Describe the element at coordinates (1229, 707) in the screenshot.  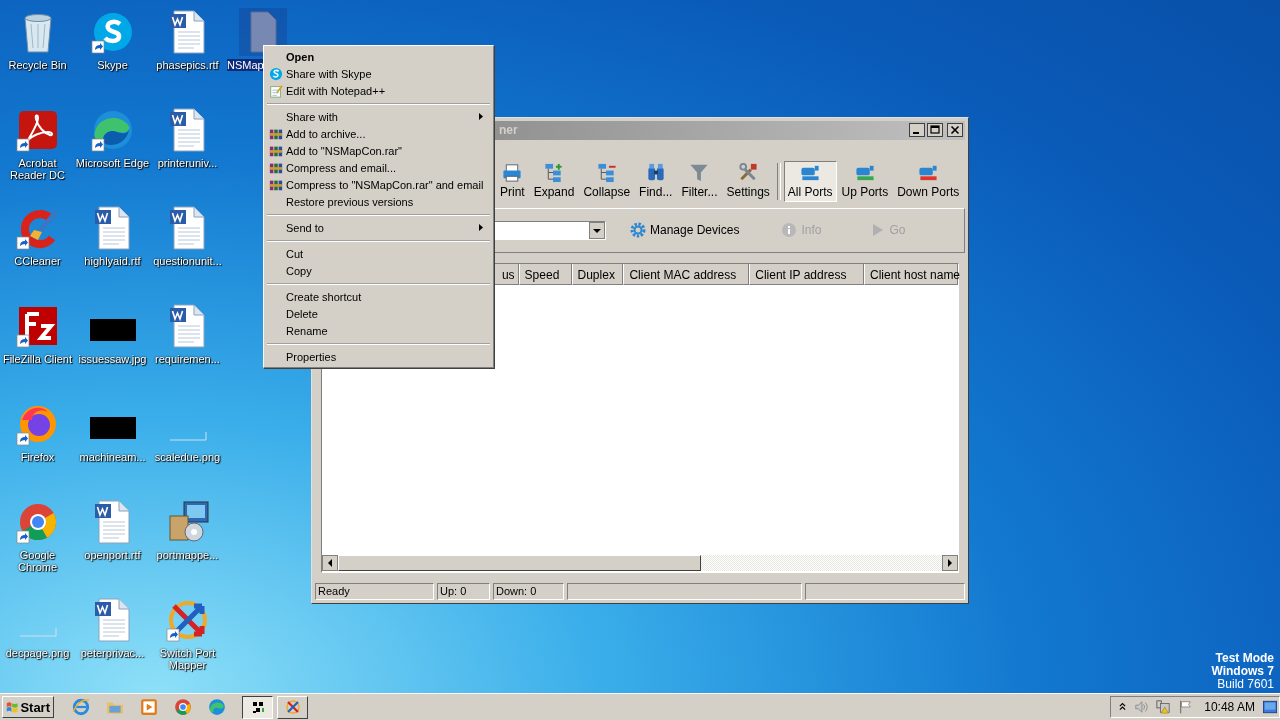
I see `clock: 10:48 AM` at that location.